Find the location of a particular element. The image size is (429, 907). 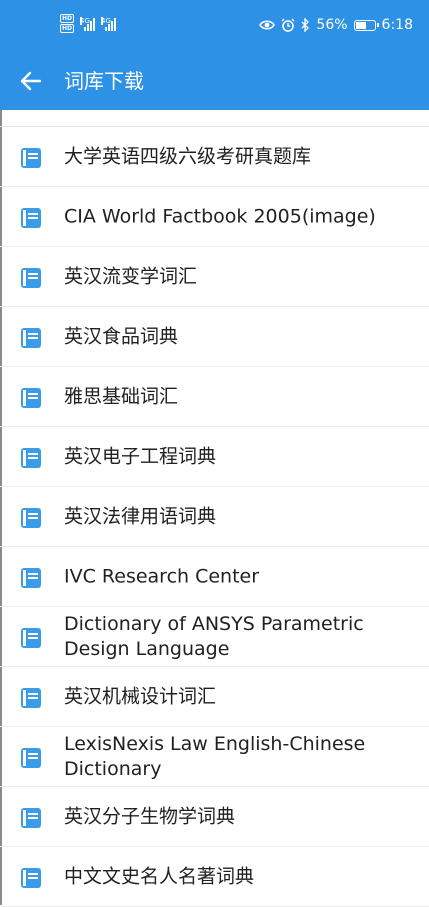

dictionary-name: 英汉食品词典 is located at coordinates (121, 336).